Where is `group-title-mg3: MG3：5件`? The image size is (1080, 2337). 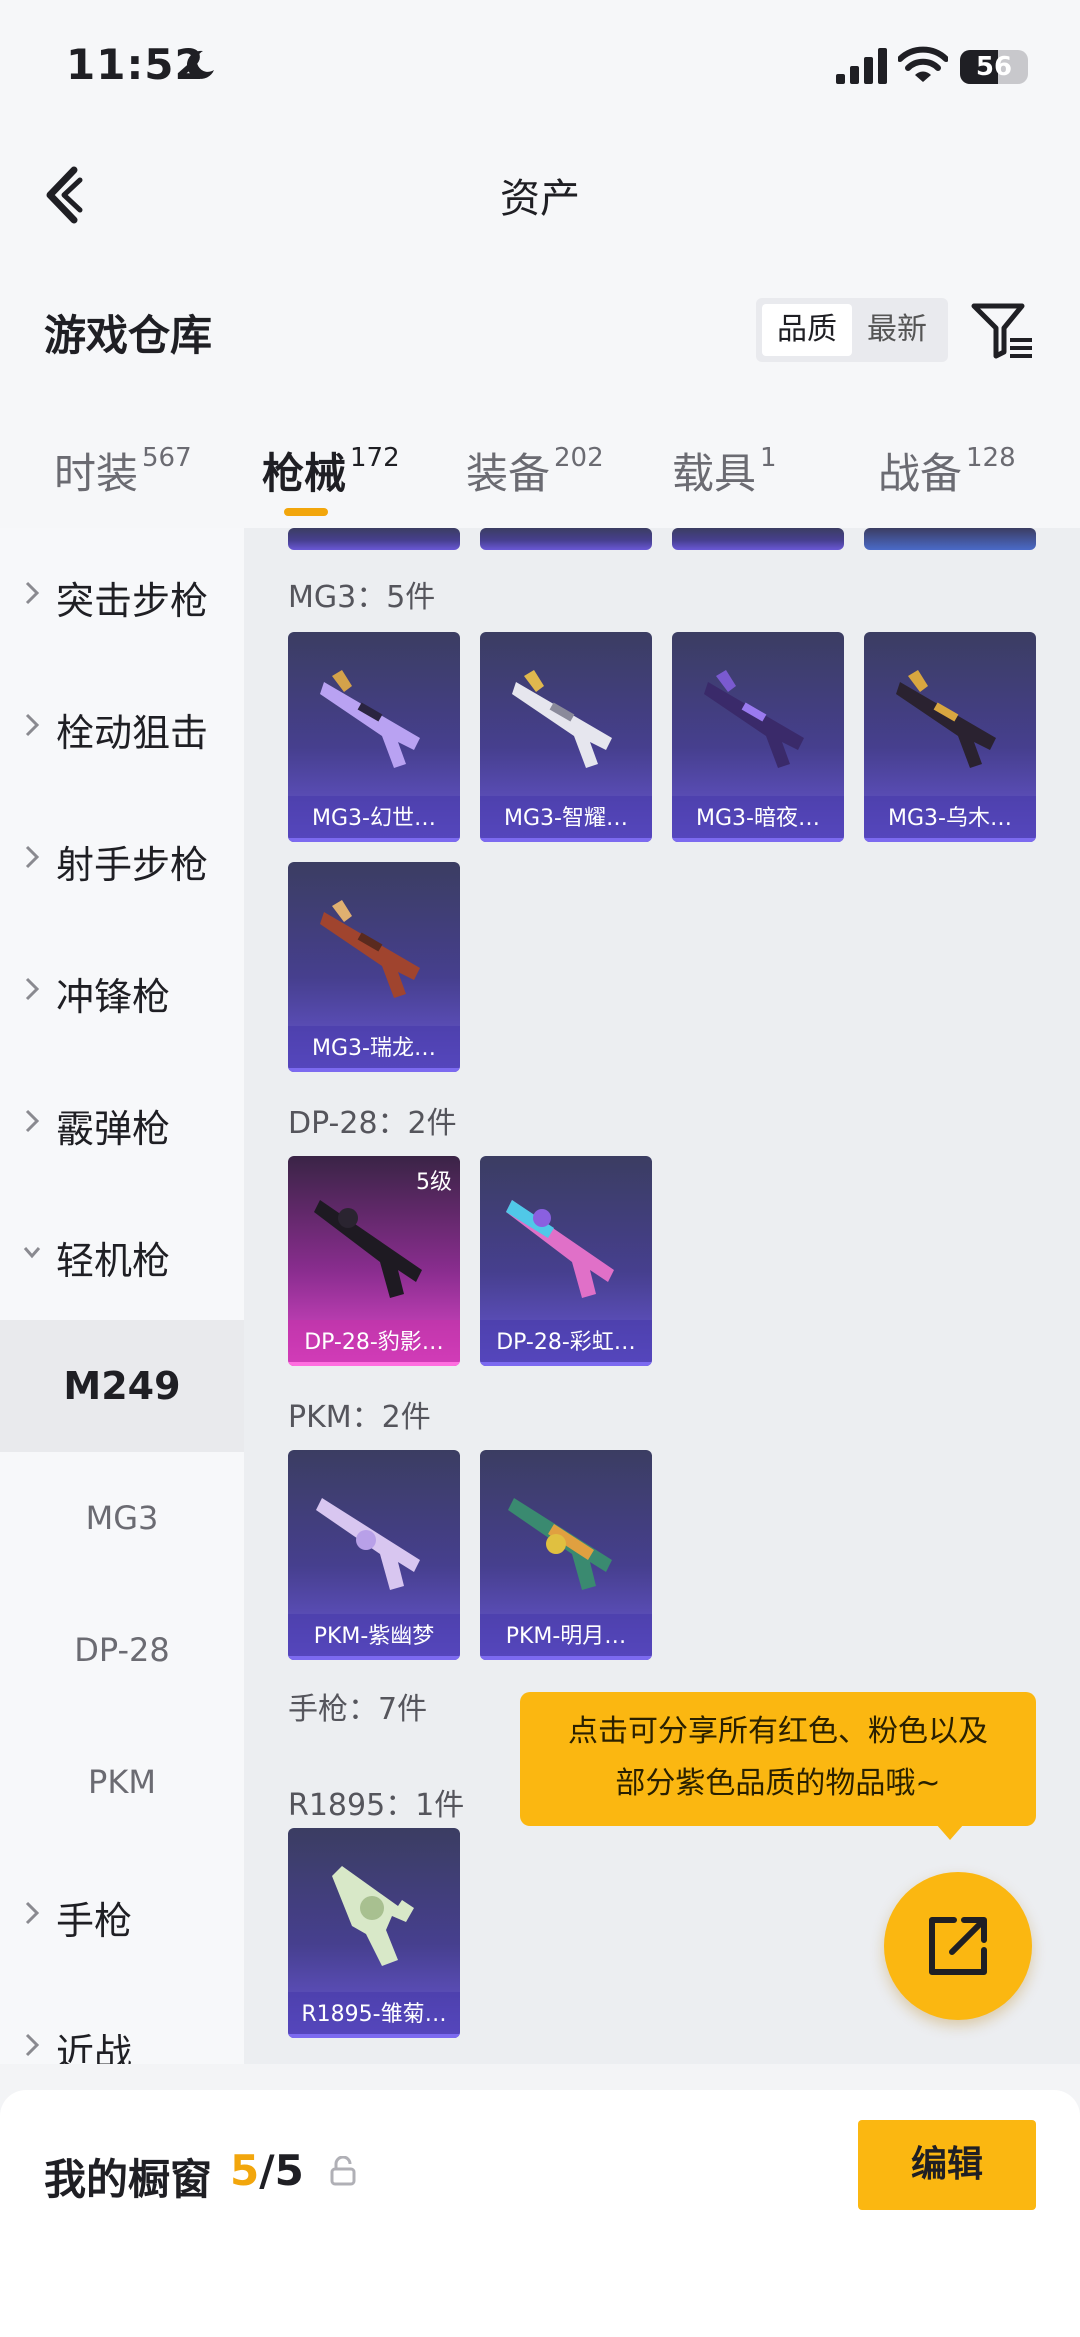
group-title-mg3: MG3：5件 is located at coordinates (362, 597).